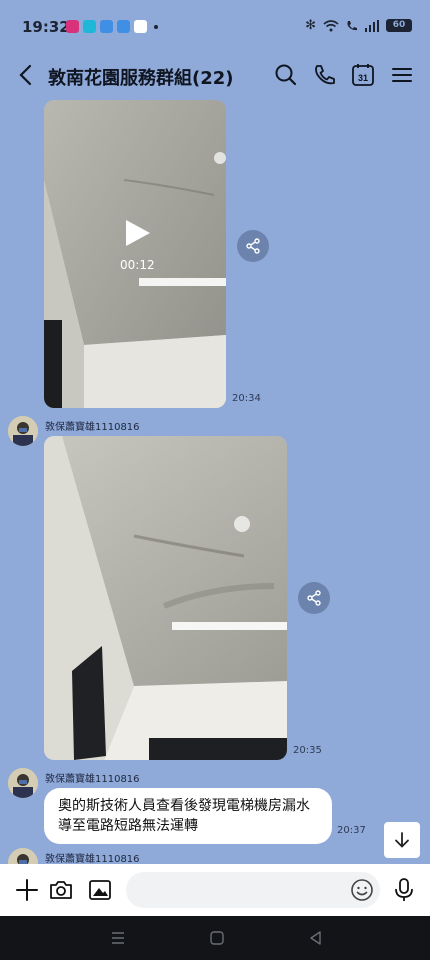 Image resolution: width=430 pixels, height=960 pixels. I want to click on status-bar: 19:32 ✻ 60, so click(215, 26).